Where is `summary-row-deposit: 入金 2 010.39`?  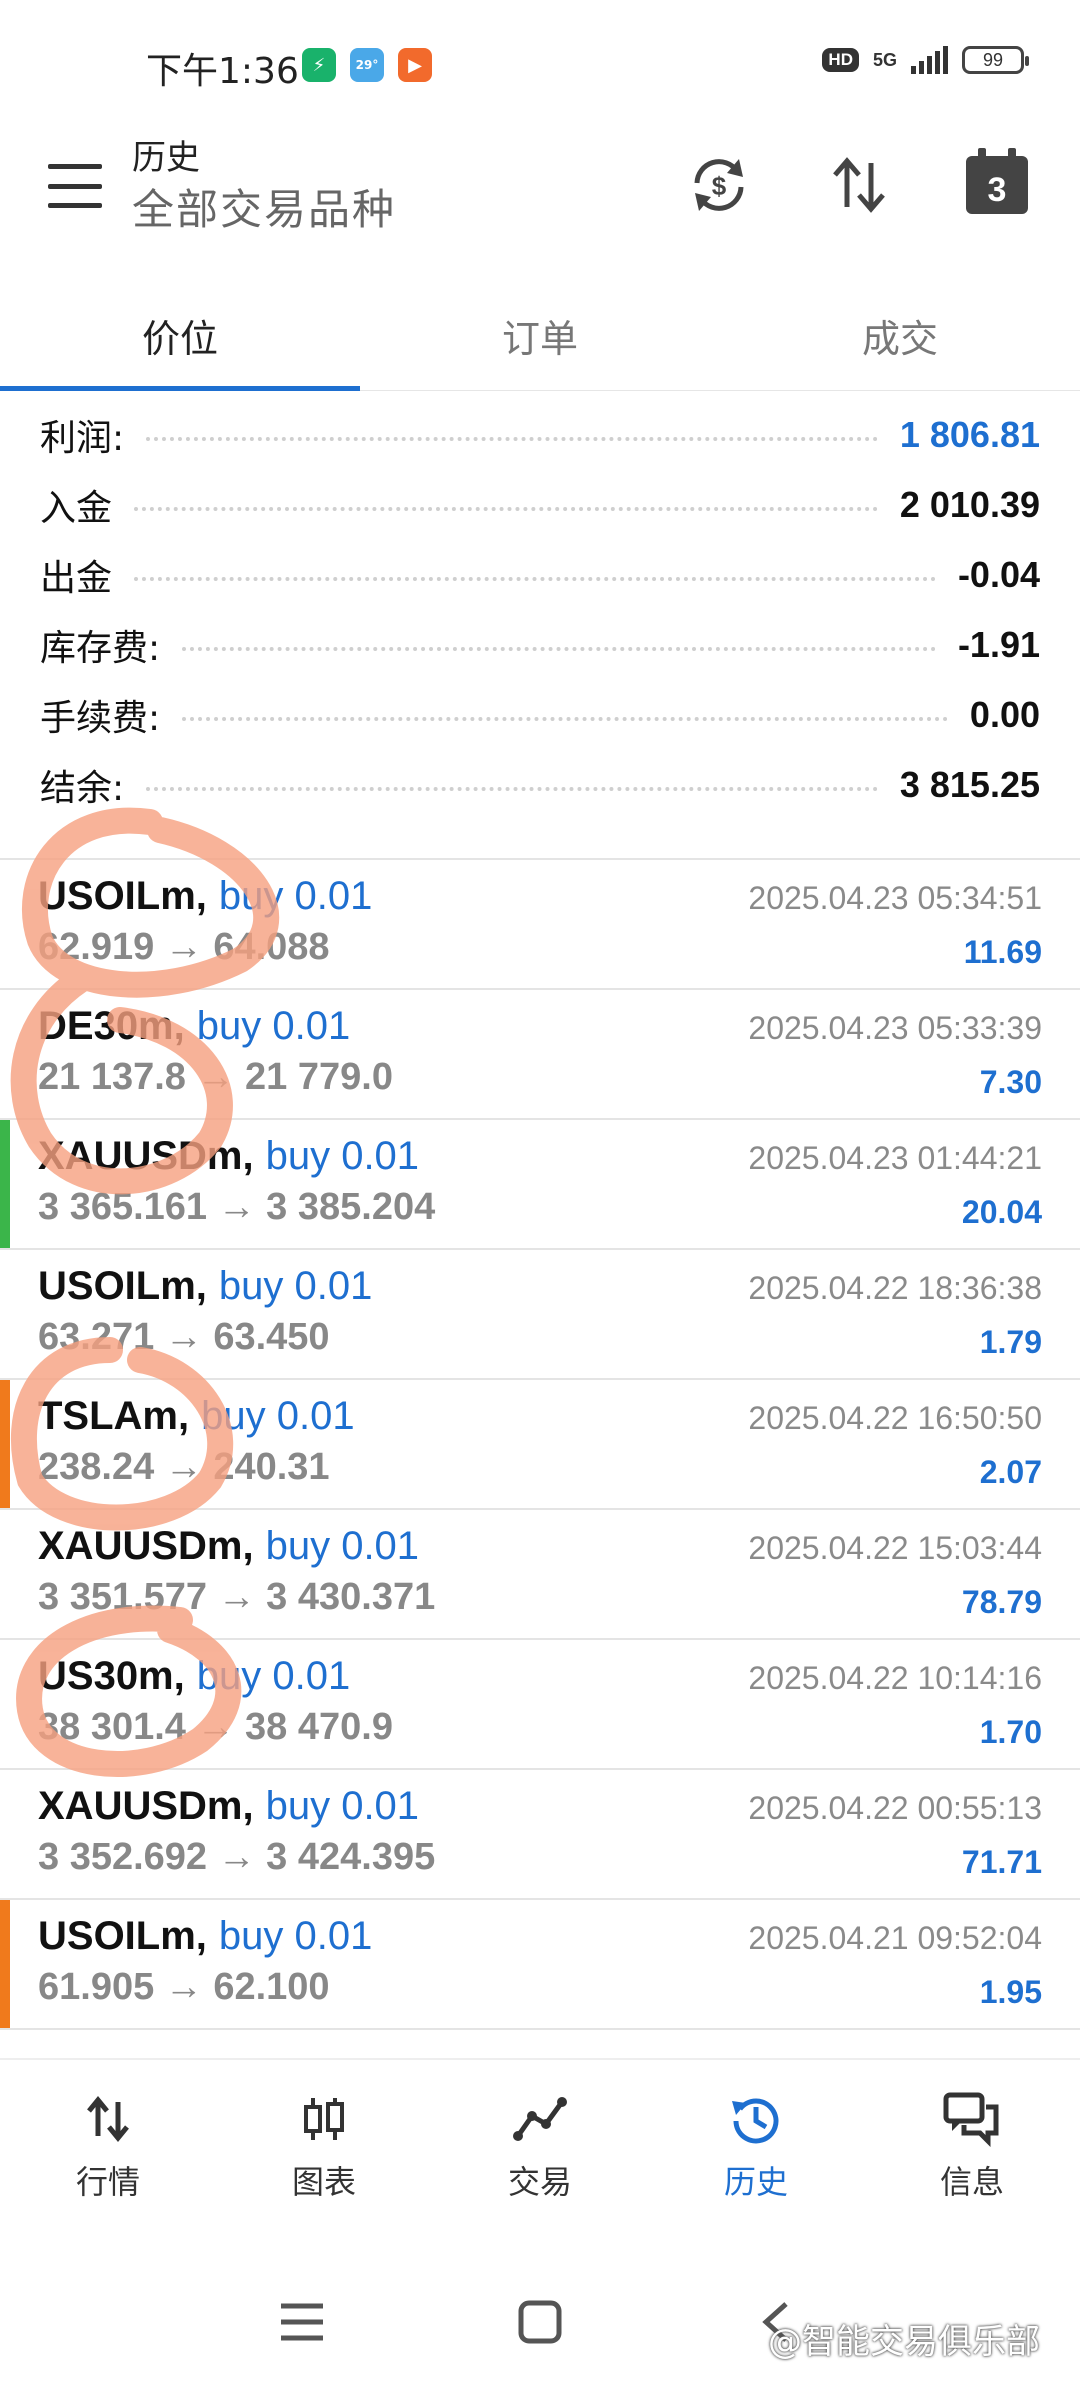 summary-row-deposit: 入金 2 010.39 is located at coordinates (540, 505).